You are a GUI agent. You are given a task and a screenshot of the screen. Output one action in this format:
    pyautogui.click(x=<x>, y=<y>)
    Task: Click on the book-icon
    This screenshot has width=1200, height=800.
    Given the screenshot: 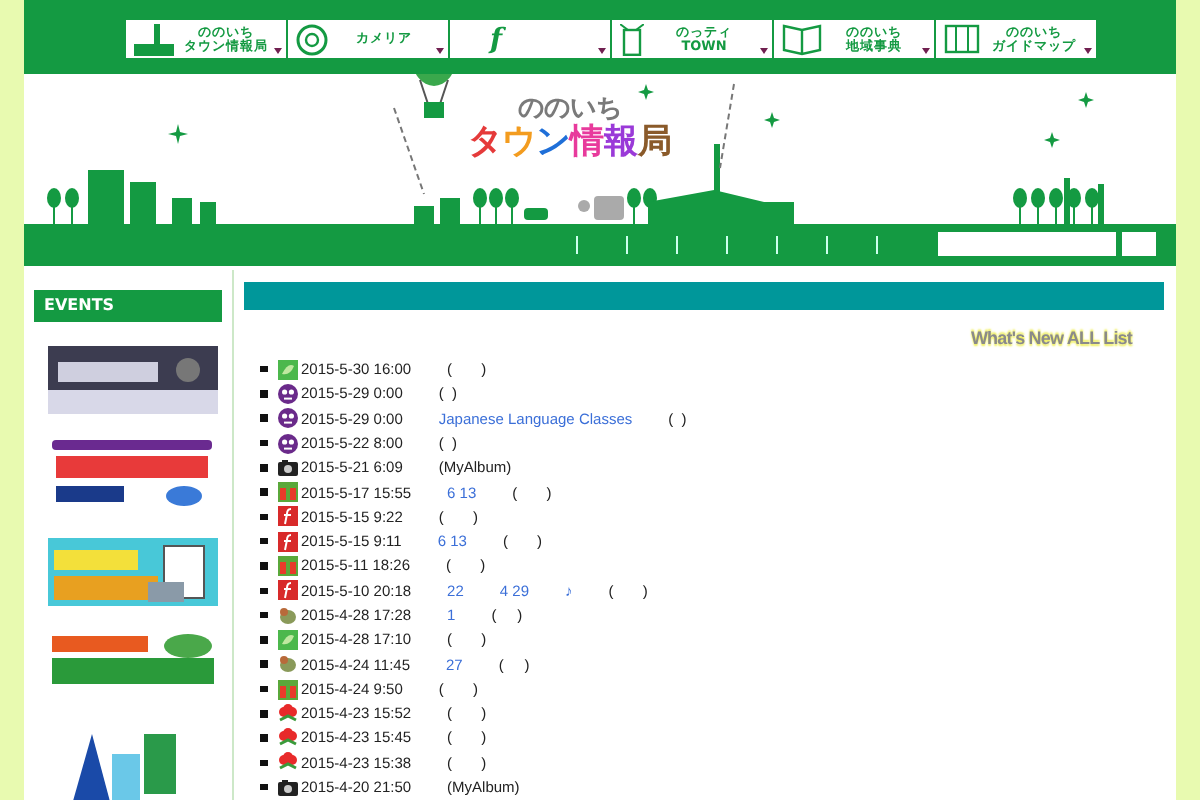 What is the action you would take?
    pyautogui.click(x=802, y=39)
    